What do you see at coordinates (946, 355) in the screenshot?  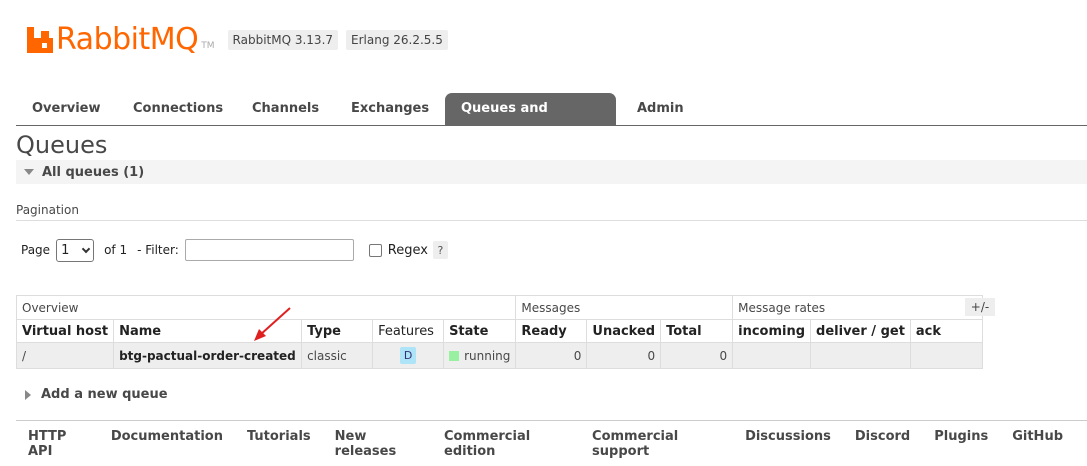 I see `cell-ack` at bounding box center [946, 355].